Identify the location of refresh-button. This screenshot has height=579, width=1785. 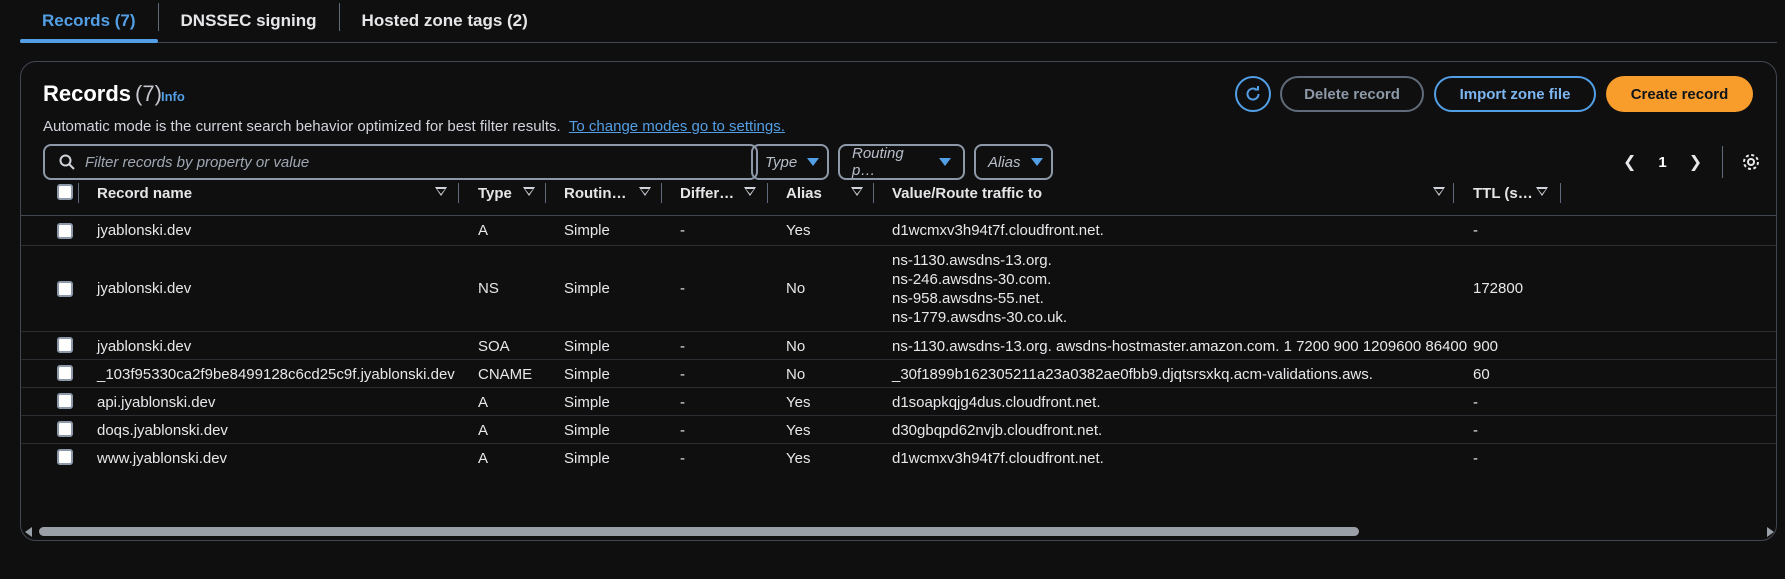
(1253, 94).